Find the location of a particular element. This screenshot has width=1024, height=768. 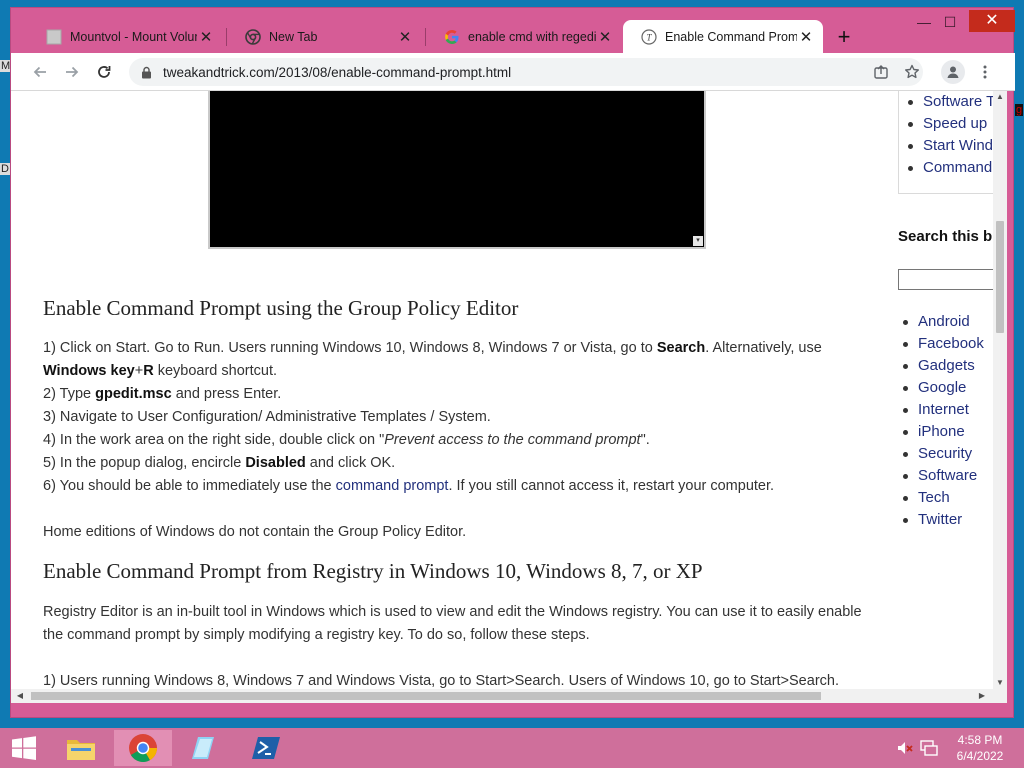

system-clock: 4:58 PM 6/4/2022 is located at coordinates (980, 748).